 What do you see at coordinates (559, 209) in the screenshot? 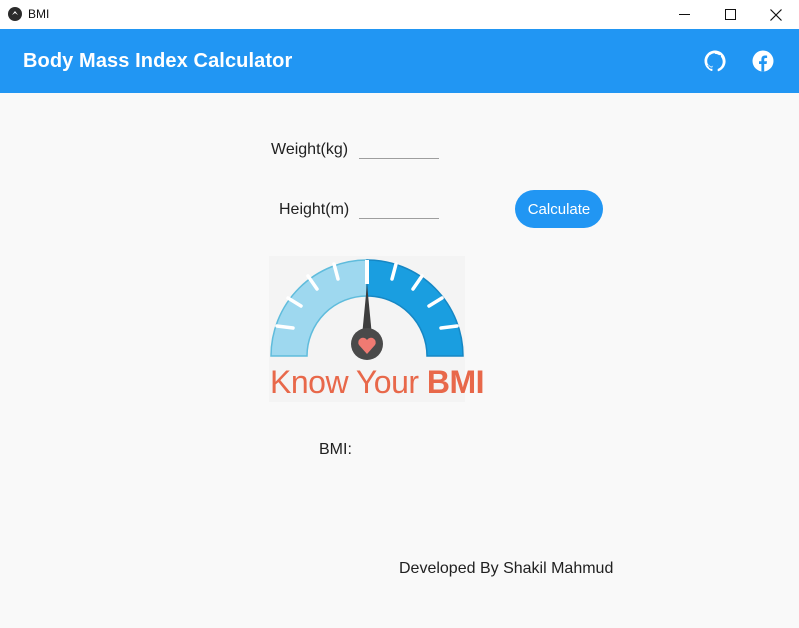
I see `calculate-button: Calculate` at bounding box center [559, 209].